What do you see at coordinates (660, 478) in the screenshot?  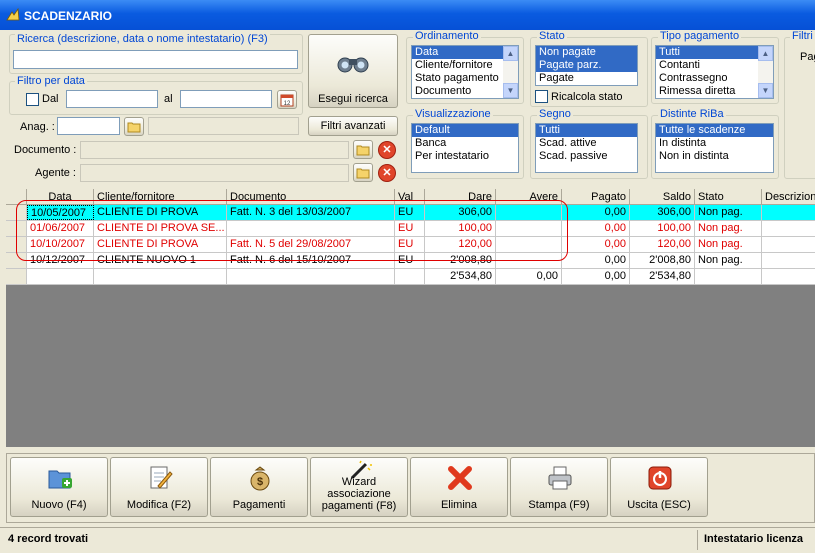 I see `power-exit-icon` at bounding box center [660, 478].